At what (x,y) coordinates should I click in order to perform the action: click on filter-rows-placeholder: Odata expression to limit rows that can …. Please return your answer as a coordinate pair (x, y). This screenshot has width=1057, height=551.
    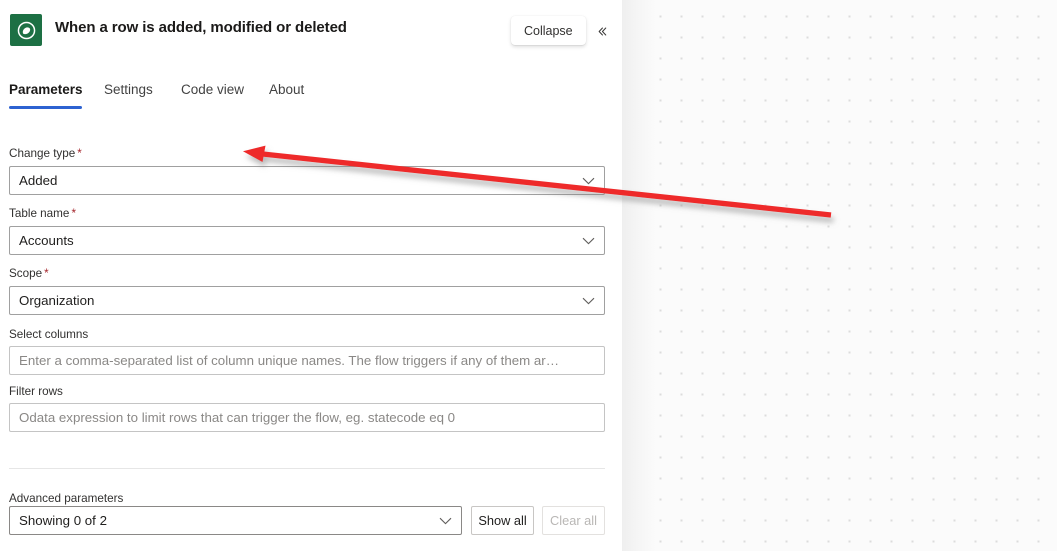
    Looking at the image, I should click on (237, 417).